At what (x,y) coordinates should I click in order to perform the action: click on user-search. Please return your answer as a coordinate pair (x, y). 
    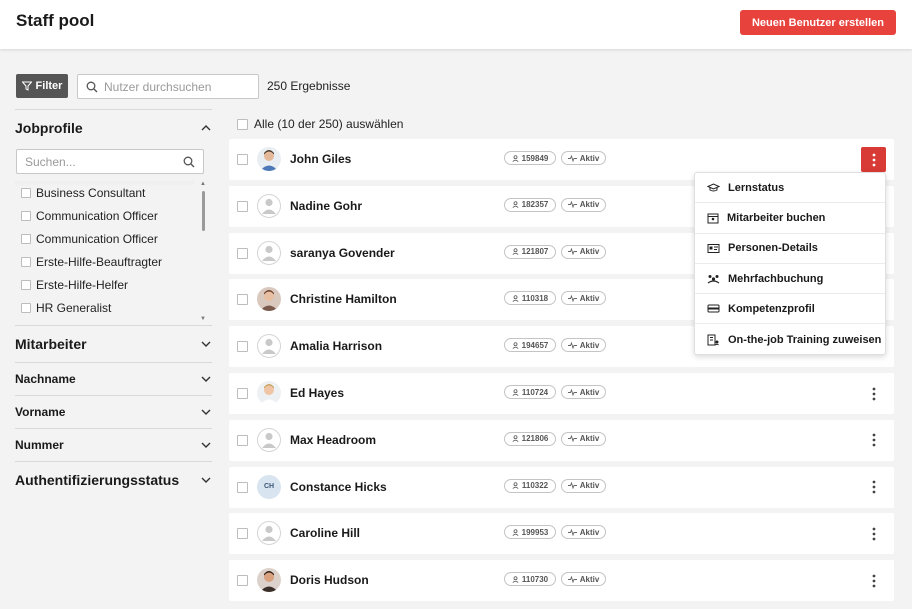
    Looking at the image, I should click on (168, 86).